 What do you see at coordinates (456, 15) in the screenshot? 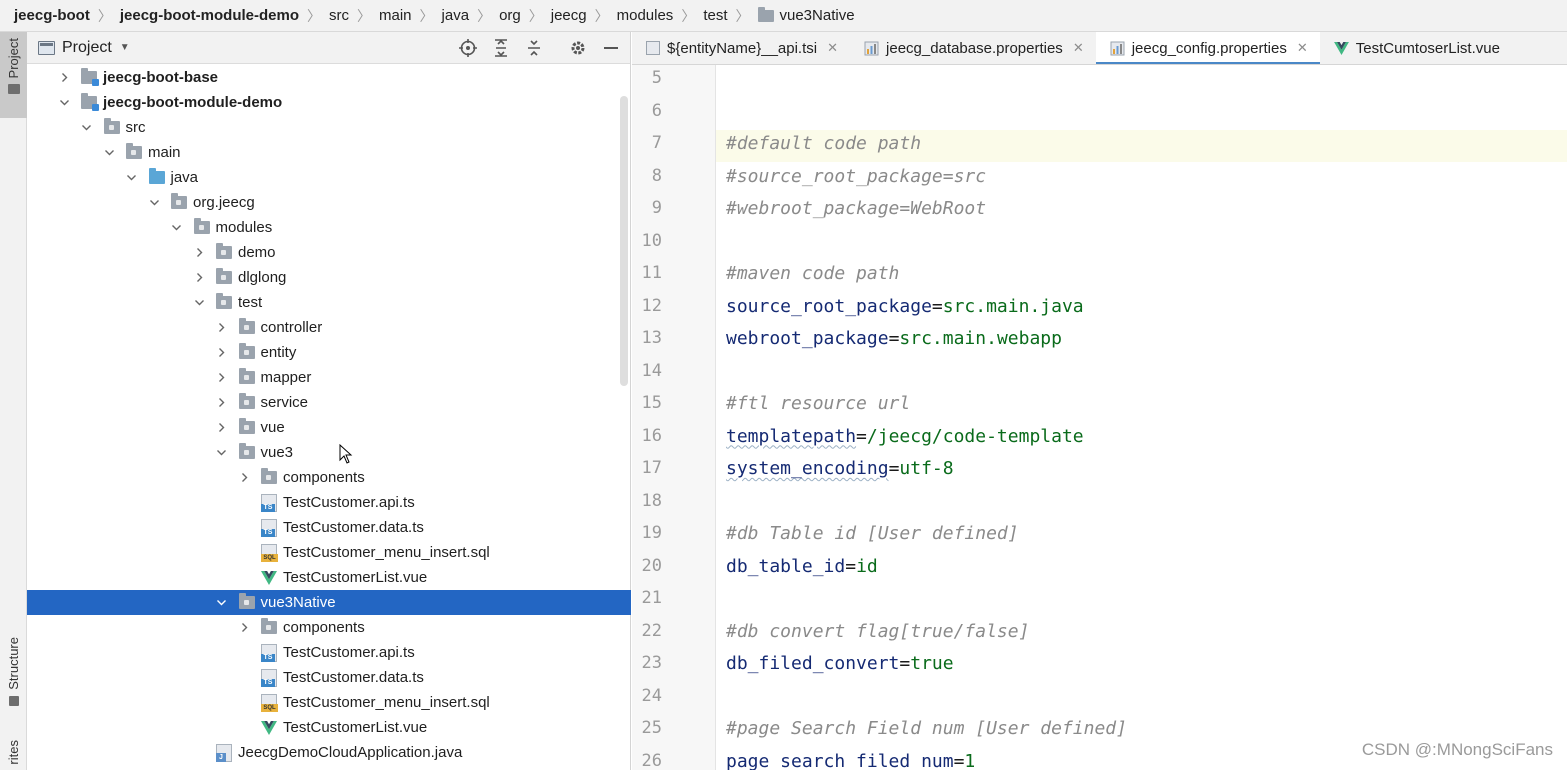
I see `breadcrumb-item: java` at bounding box center [456, 15].